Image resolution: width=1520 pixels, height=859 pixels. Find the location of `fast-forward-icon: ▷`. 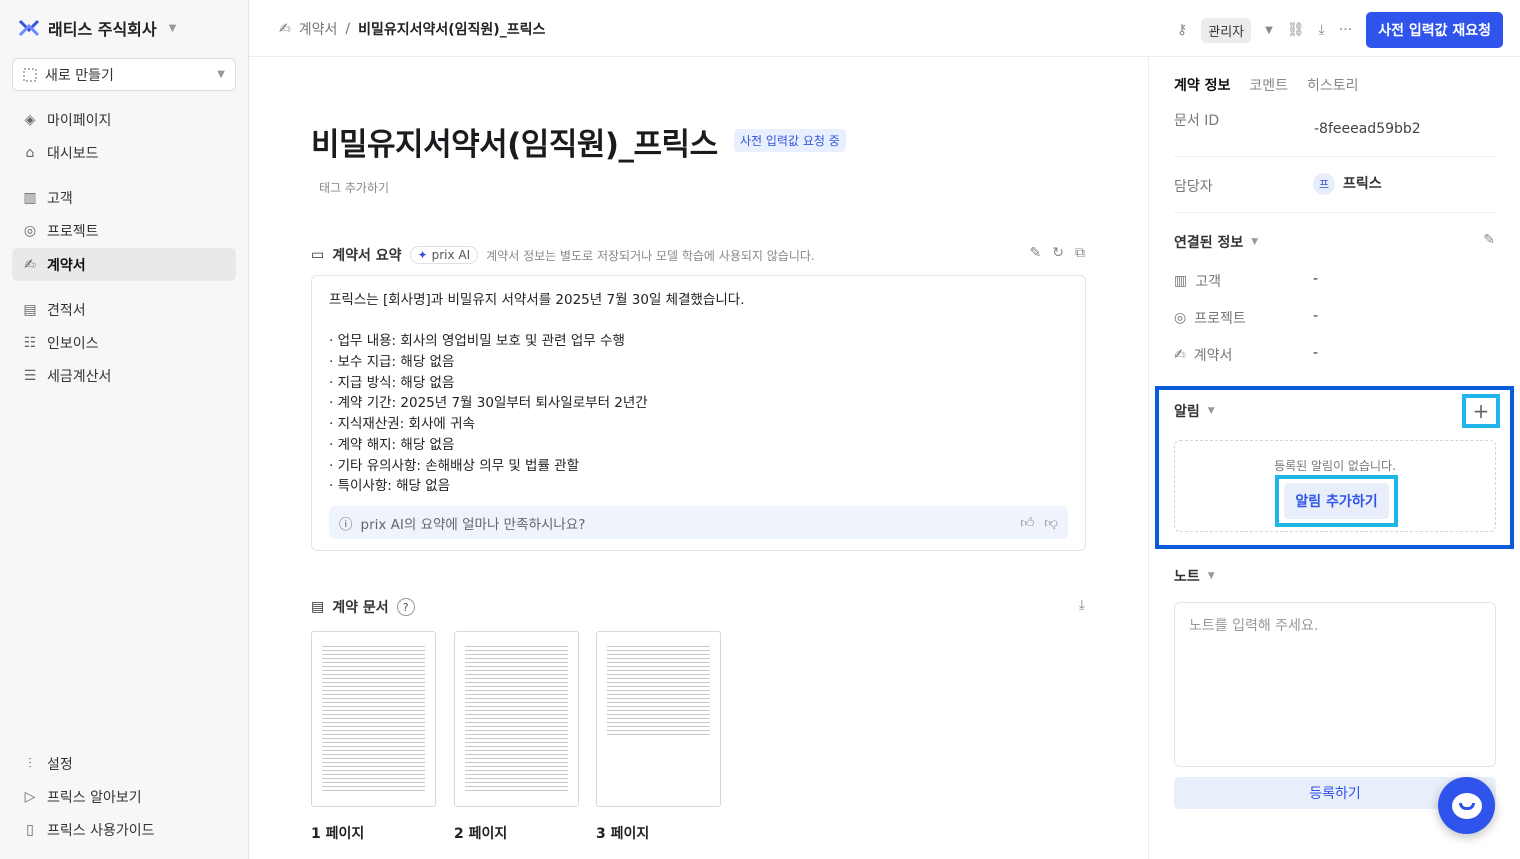

fast-forward-icon: ▷ is located at coordinates (30, 796).